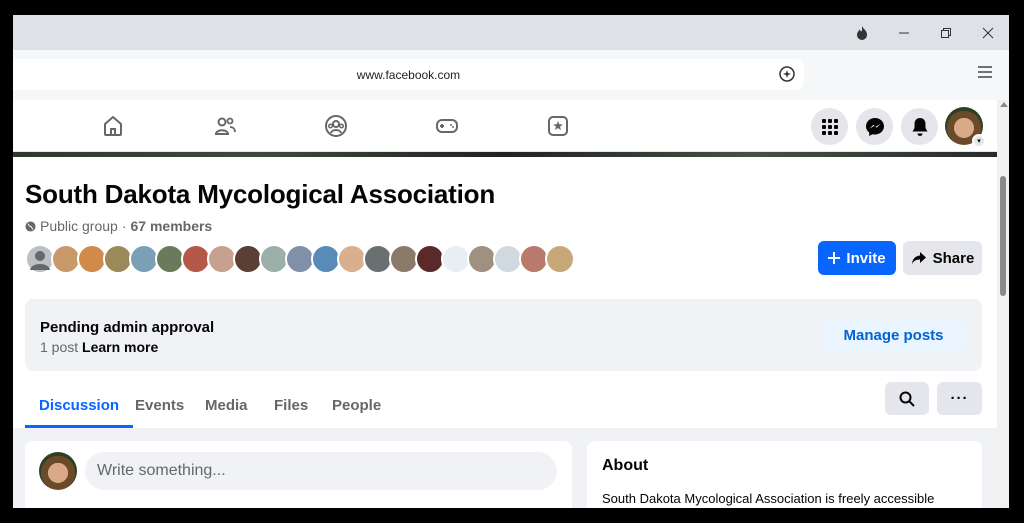 The image size is (1024, 523). I want to click on learn-more-link: Learn more, so click(120, 347).